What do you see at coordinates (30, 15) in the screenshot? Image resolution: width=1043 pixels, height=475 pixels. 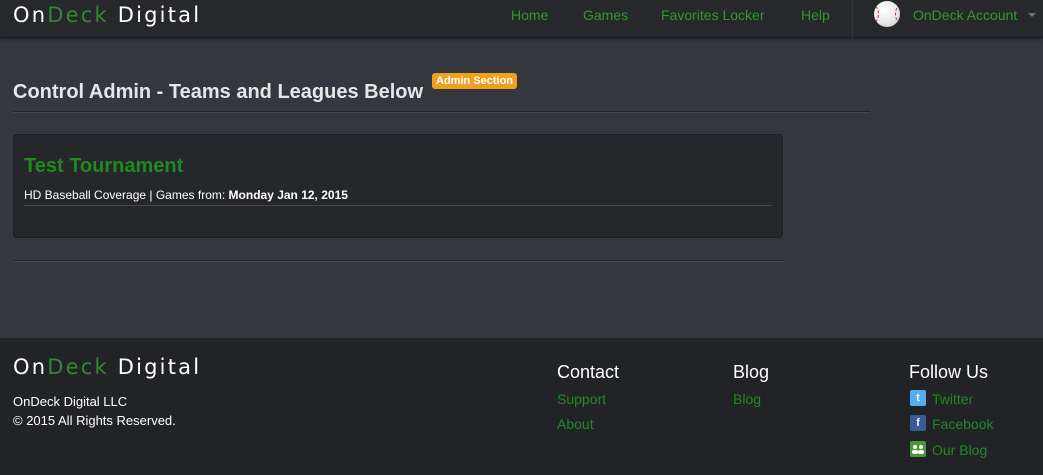 I see `brand-part-on: On` at bounding box center [30, 15].